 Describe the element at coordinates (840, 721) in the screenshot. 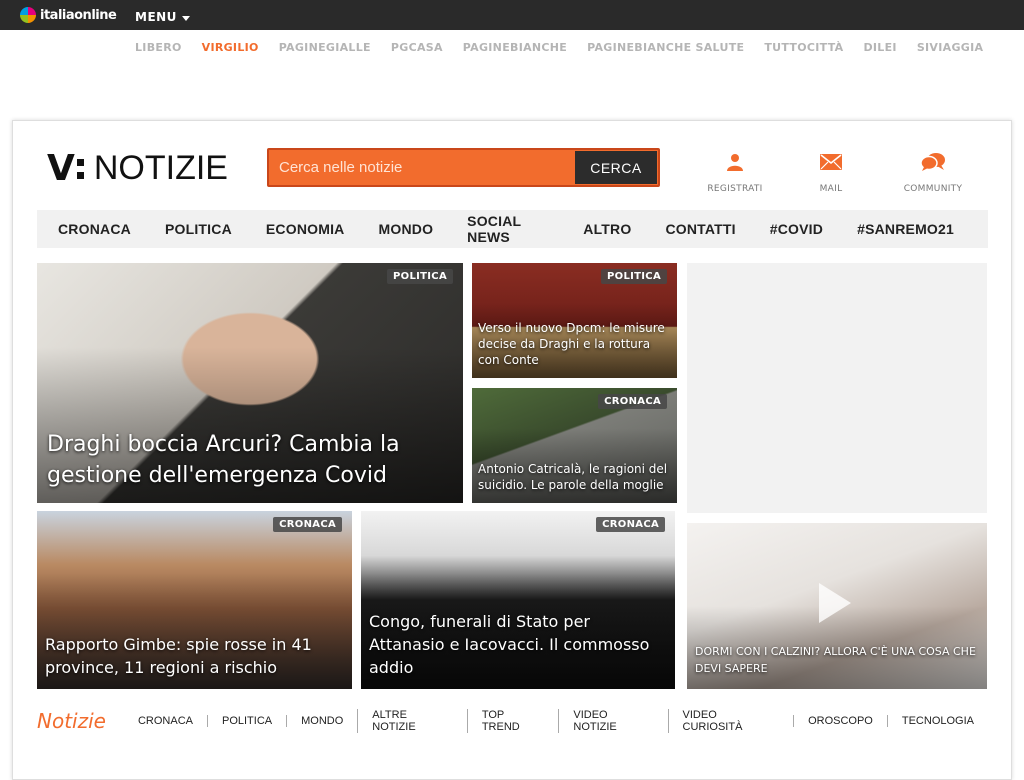

I see `footer-link-oroscopo: OROSCOPO` at that location.